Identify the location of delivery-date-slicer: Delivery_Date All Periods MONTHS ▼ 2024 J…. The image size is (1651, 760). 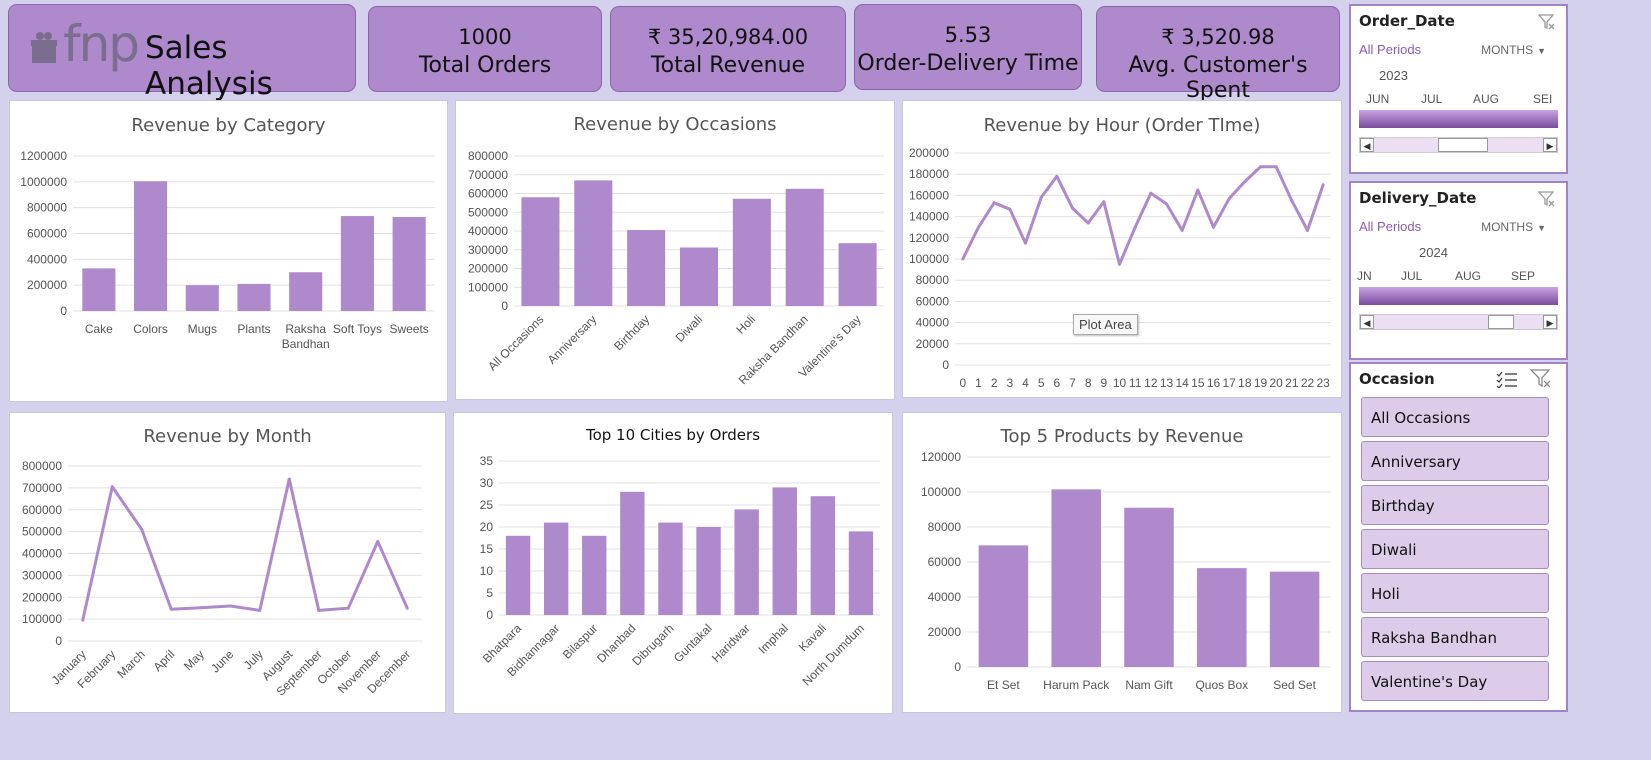
(1458, 270).